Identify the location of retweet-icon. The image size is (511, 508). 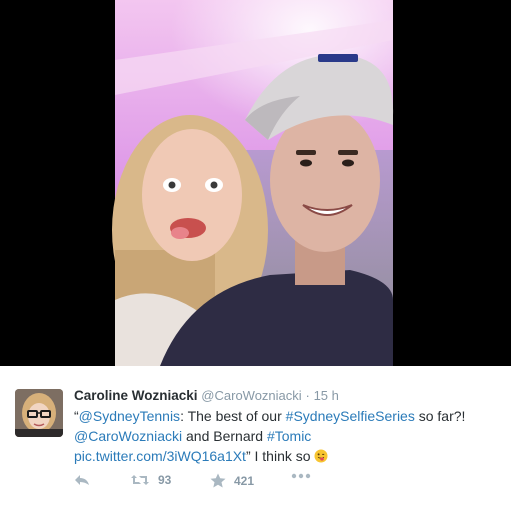
(140, 480).